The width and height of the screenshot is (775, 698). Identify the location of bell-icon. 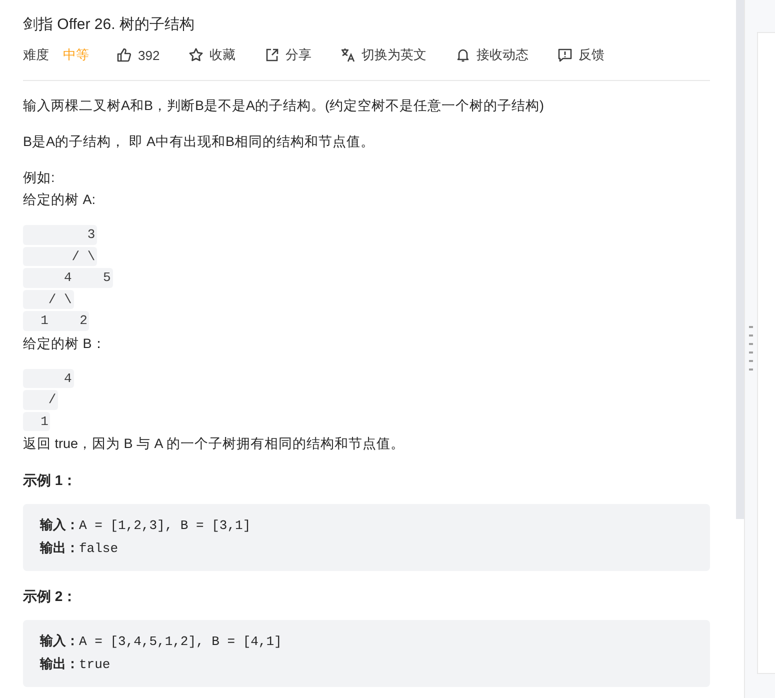
(462, 55).